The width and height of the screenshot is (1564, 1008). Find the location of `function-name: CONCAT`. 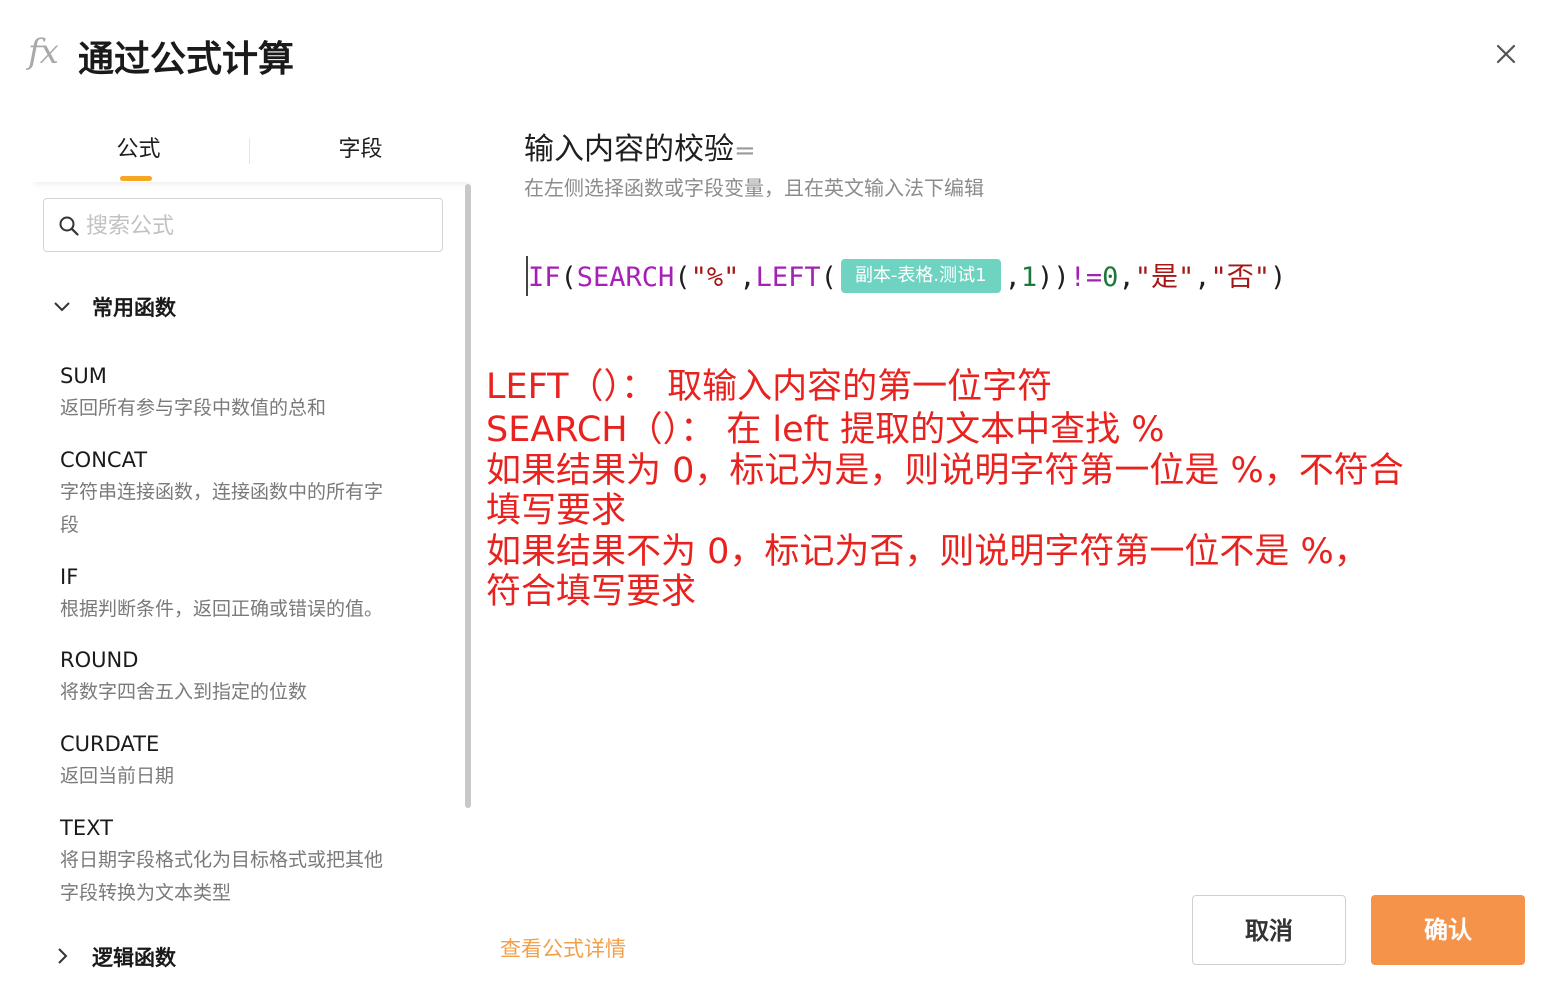

function-name: CONCAT is located at coordinates (104, 460).